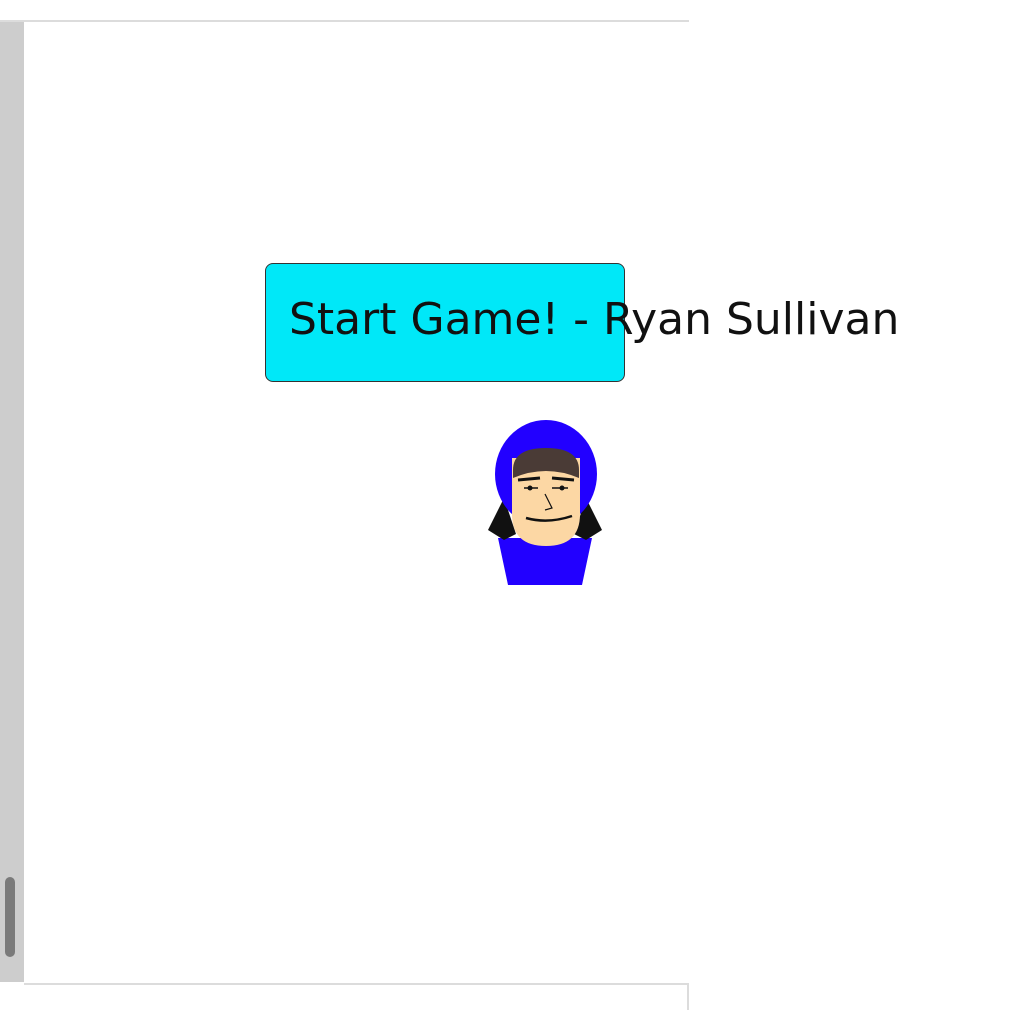 The height and width of the screenshot is (1010, 1010). What do you see at coordinates (545, 502) in the screenshot?
I see `character-sprite` at bounding box center [545, 502].